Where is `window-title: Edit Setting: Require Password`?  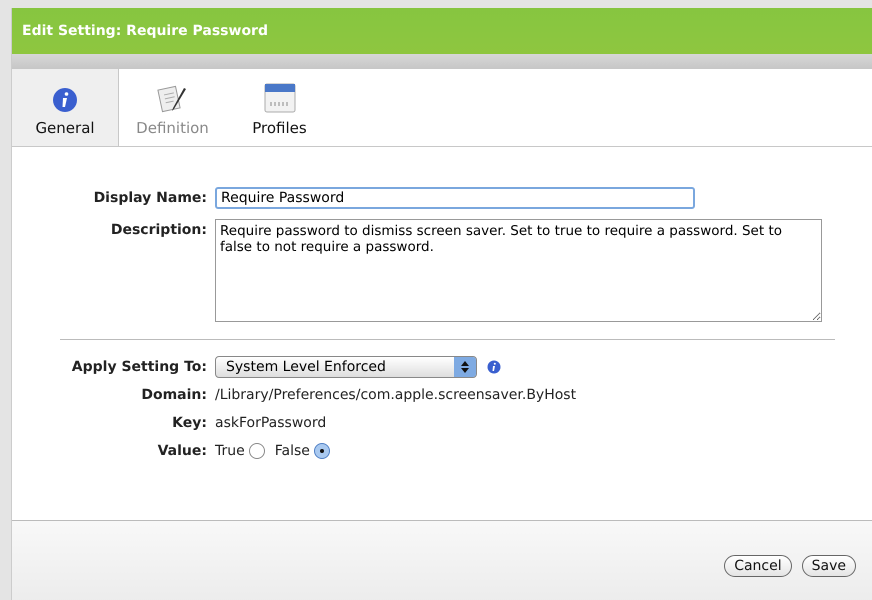 window-title: Edit Setting: Require Password is located at coordinates (145, 31).